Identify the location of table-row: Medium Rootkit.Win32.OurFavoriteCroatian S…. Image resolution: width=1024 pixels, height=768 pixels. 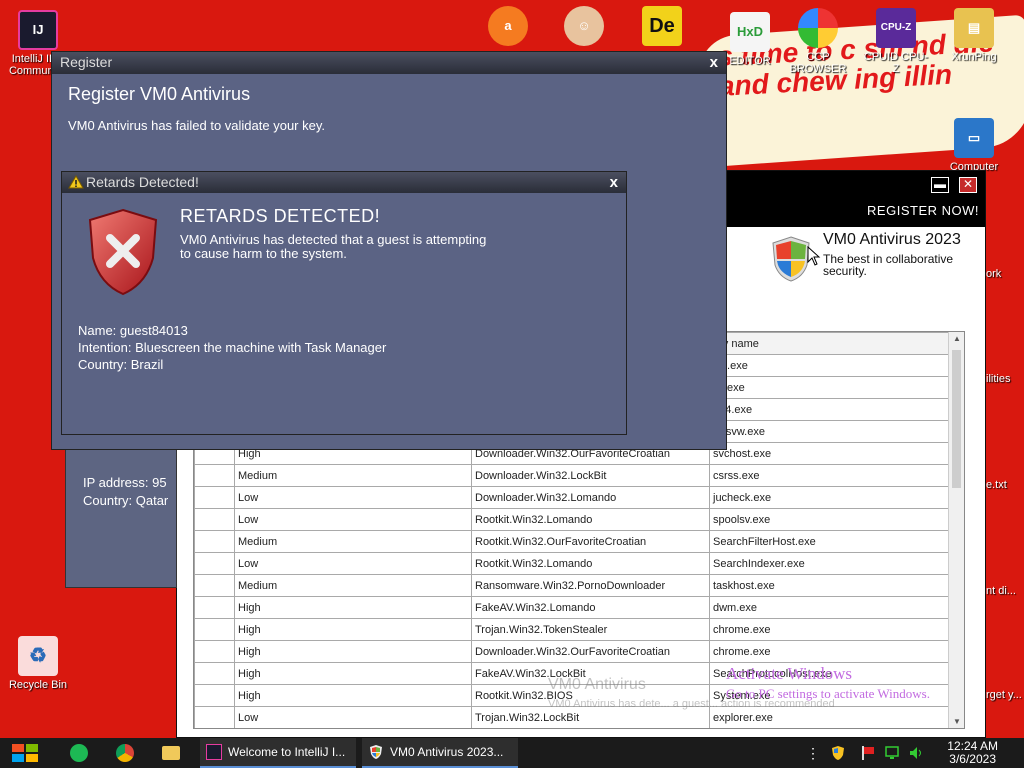
(572, 541).